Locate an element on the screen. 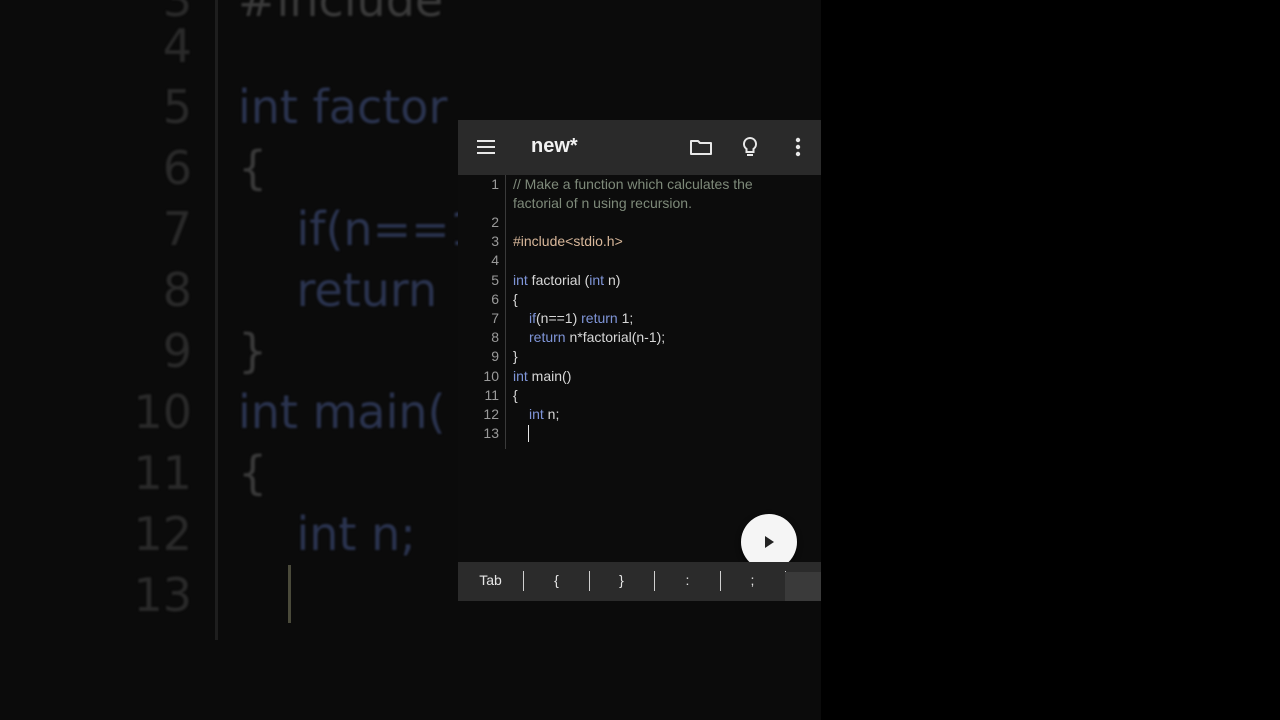  symbol-key-bar: Tab { } : ; is located at coordinates (639, 581).